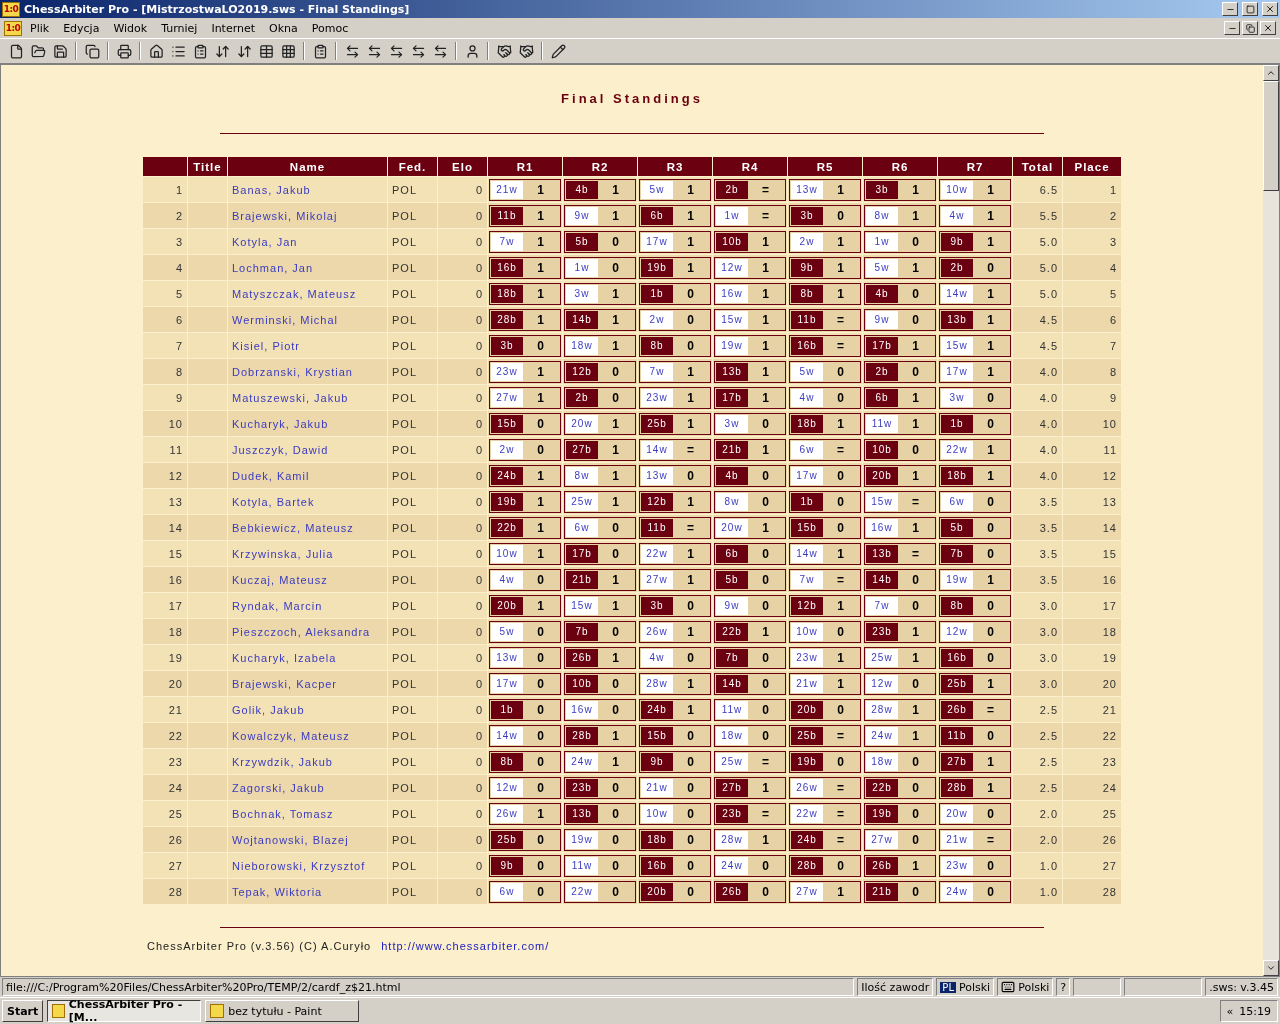  I want to click on menu-item: Okna, so click(283, 28).